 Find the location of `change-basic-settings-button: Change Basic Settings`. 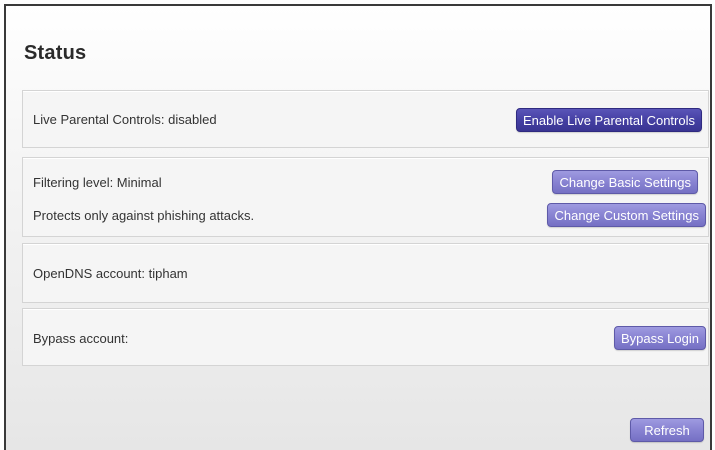

change-basic-settings-button: Change Basic Settings is located at coordinates (625, 182).